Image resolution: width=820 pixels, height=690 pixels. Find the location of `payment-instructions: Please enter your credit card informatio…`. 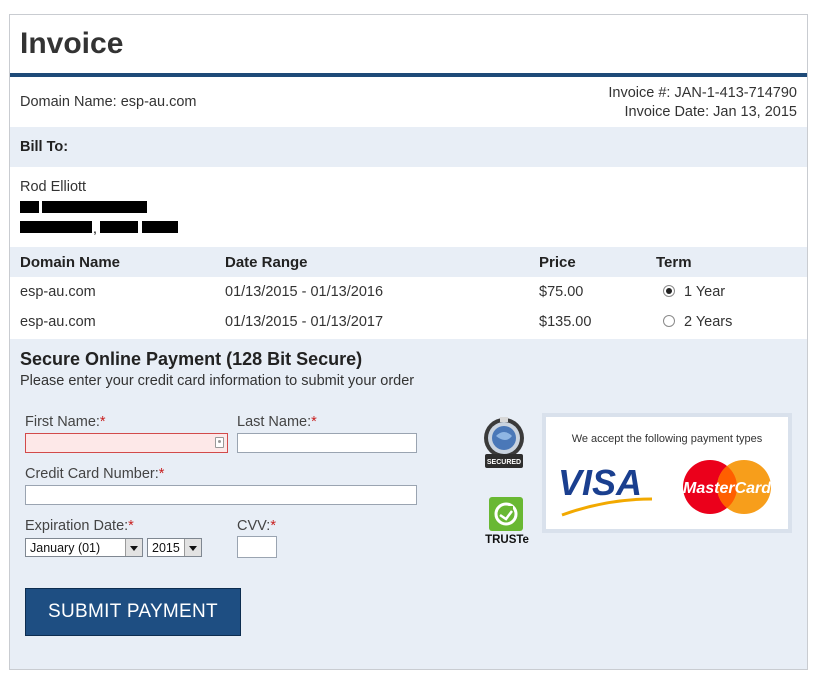

payment-instructions: Please enter your credit card informatio… is located at coordinates (217, 381).